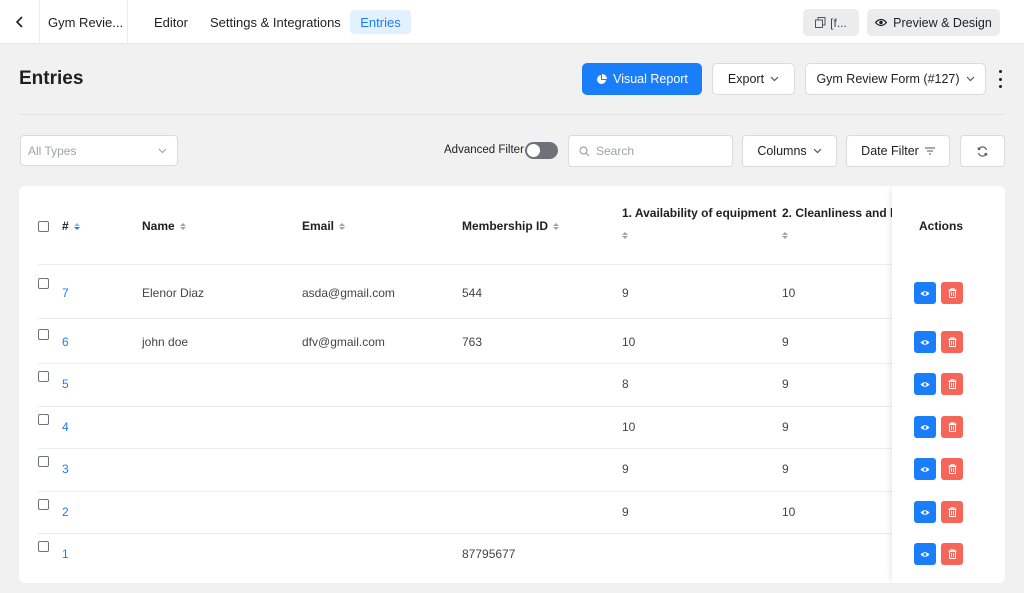 This screenshot has width=1024, height=593. Describe the element at coordinates (838, 222) in the screenshot. I see `column-header-cleanliness: 2. Cleanliness and hy` at that location.